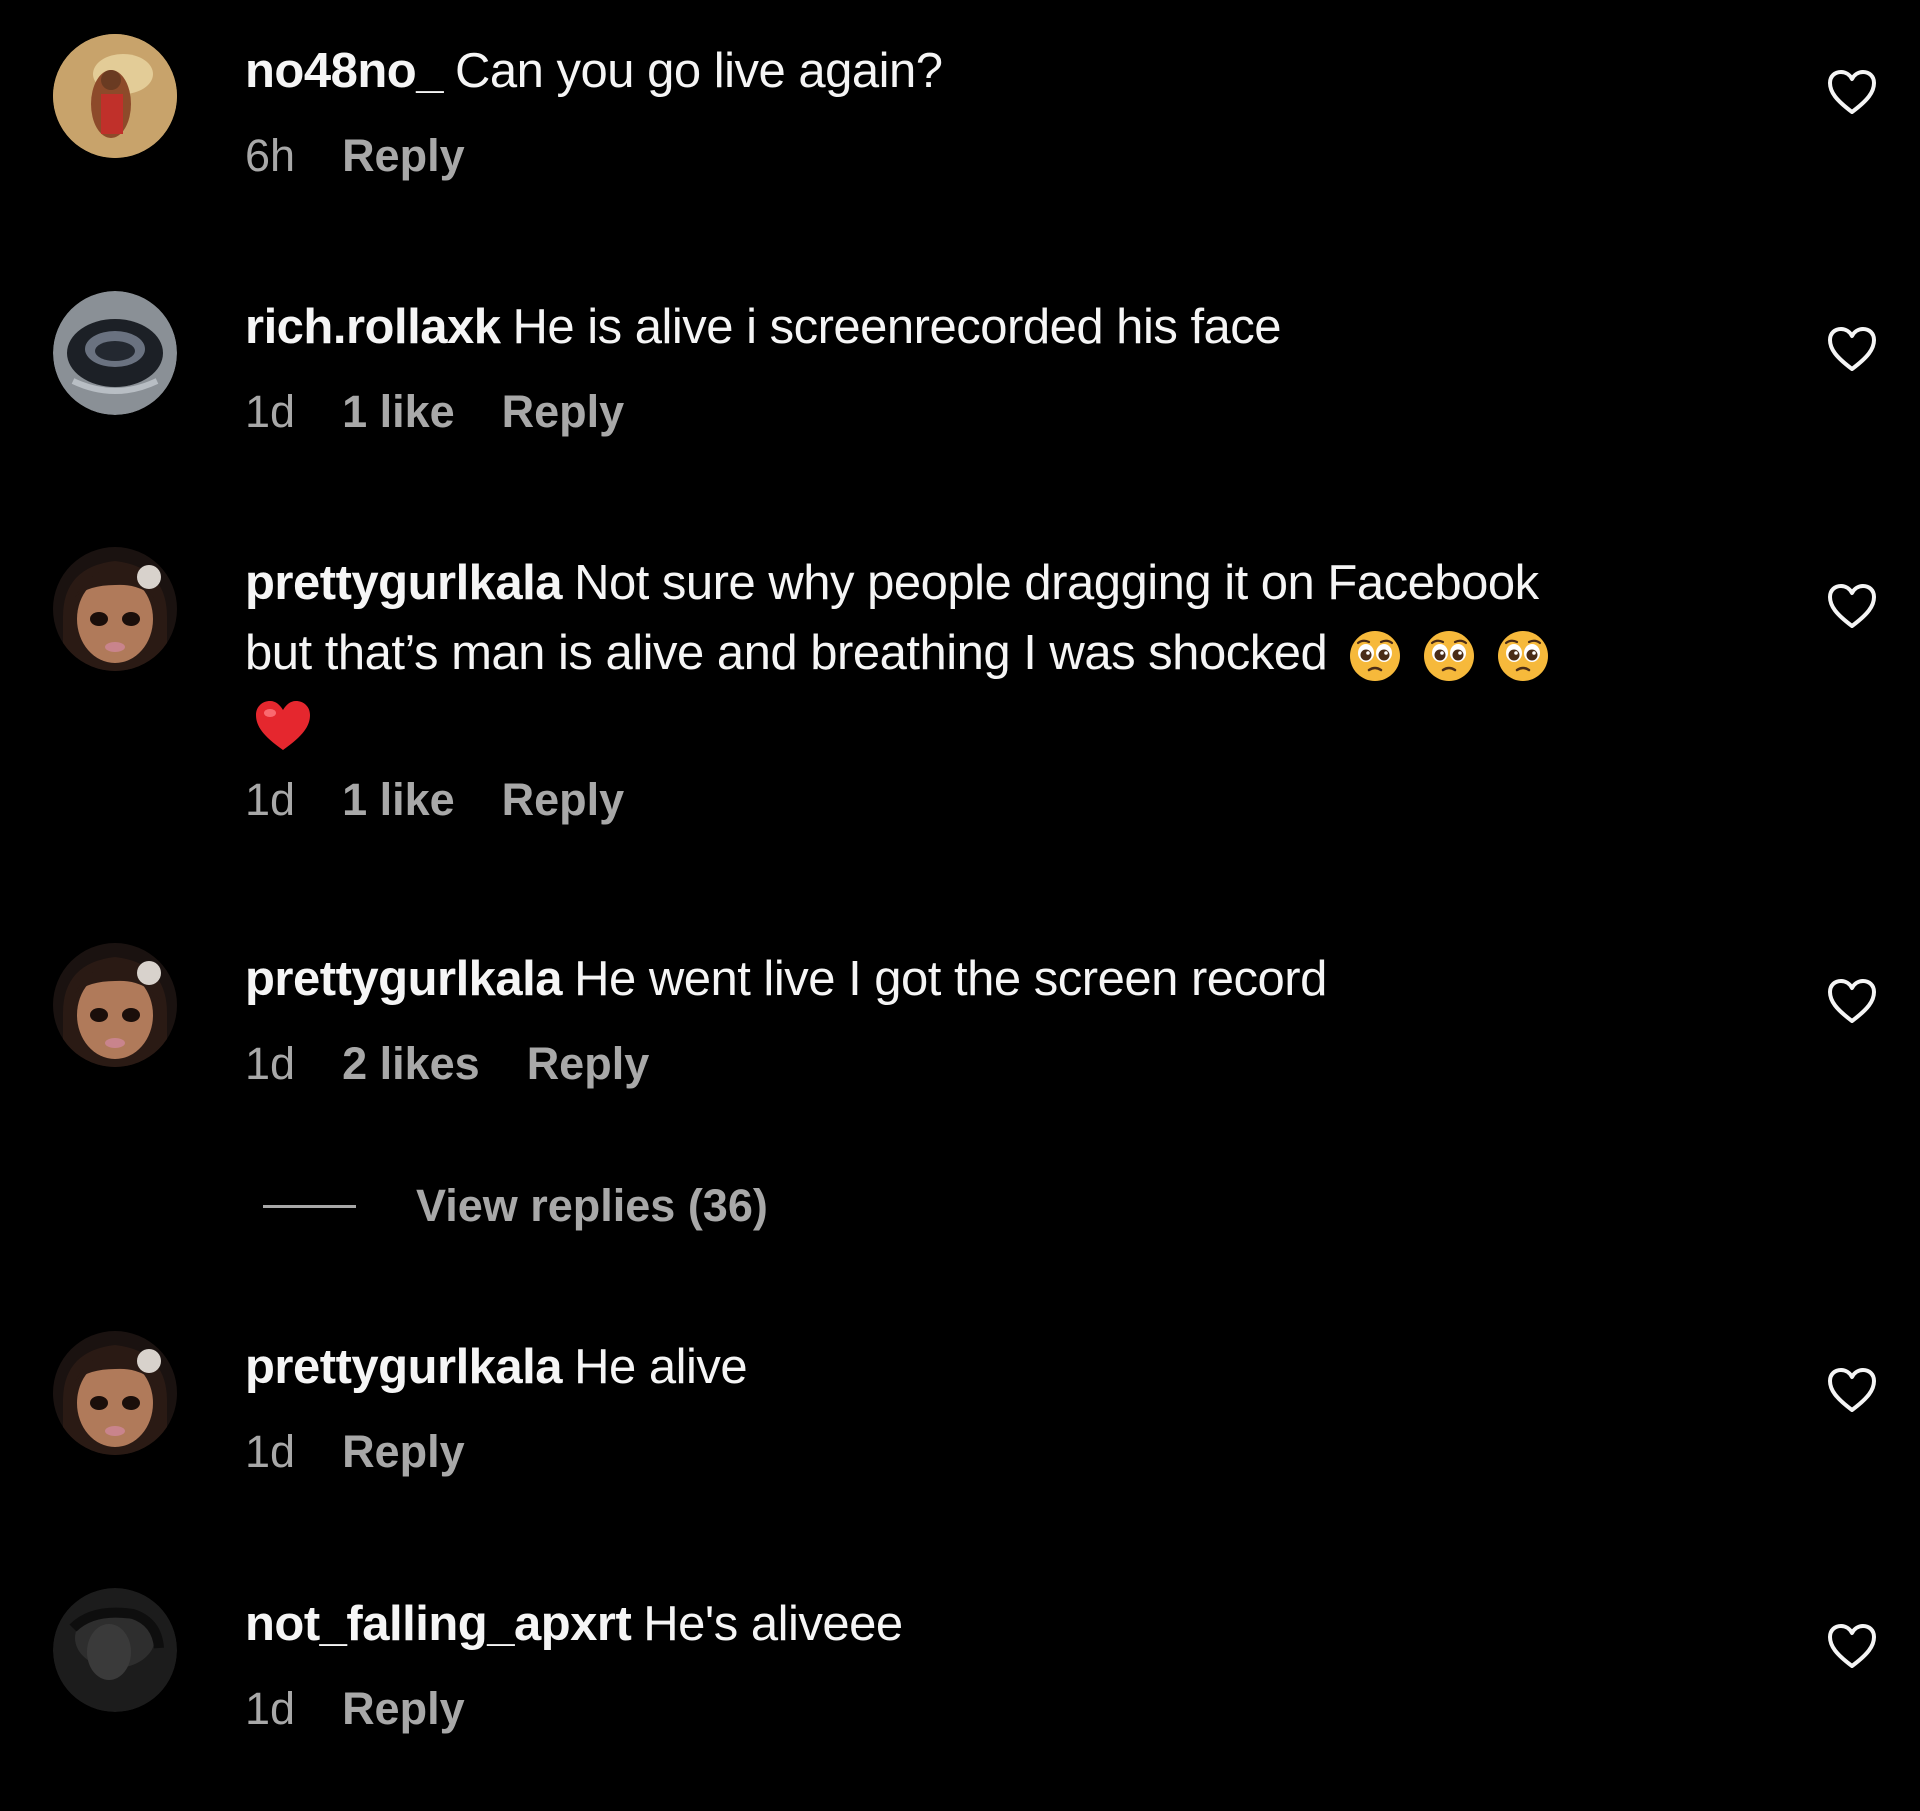  What do you see at coordinates (698, 71) in the screenshot?
I see `comment-text: Can you go live again?` at bounding box center [698, 71].